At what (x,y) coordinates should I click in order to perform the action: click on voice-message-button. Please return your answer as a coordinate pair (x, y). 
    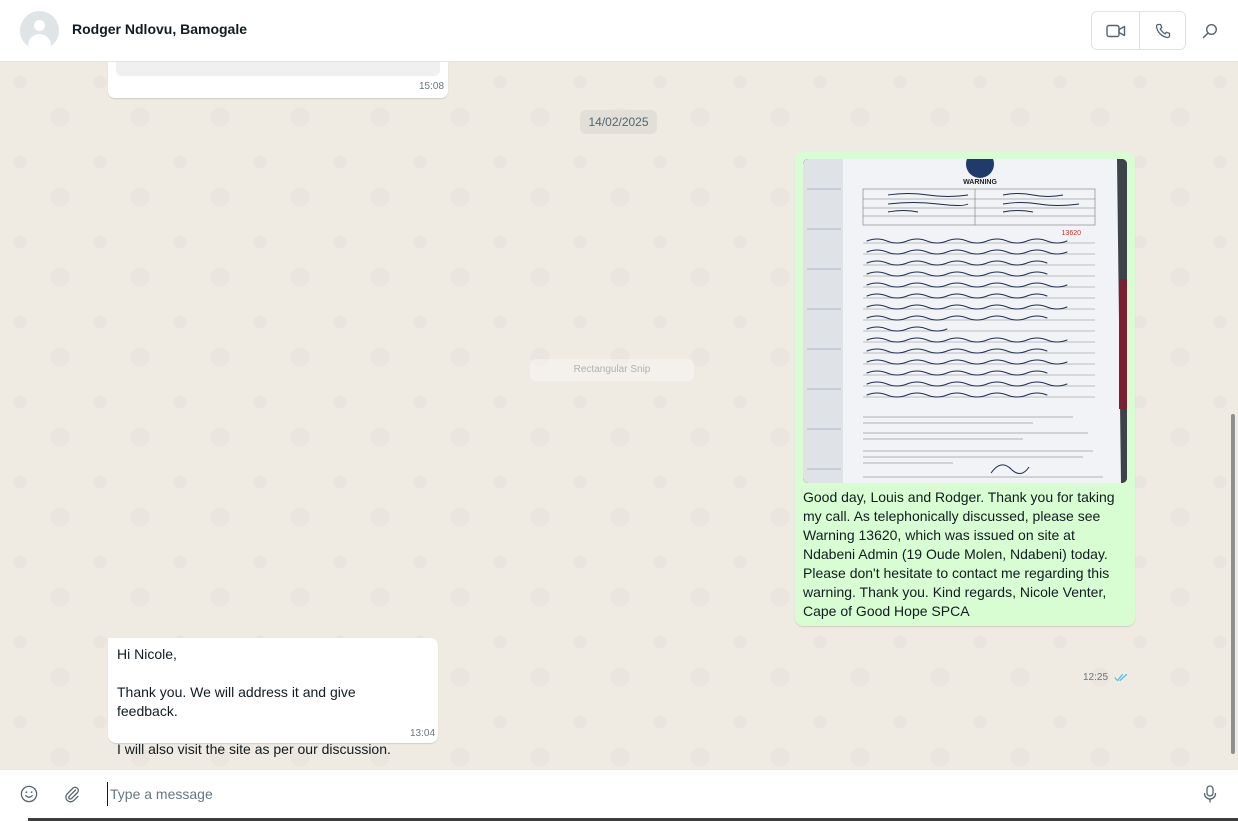
    Looking at the image, I should click on (1210, 794).